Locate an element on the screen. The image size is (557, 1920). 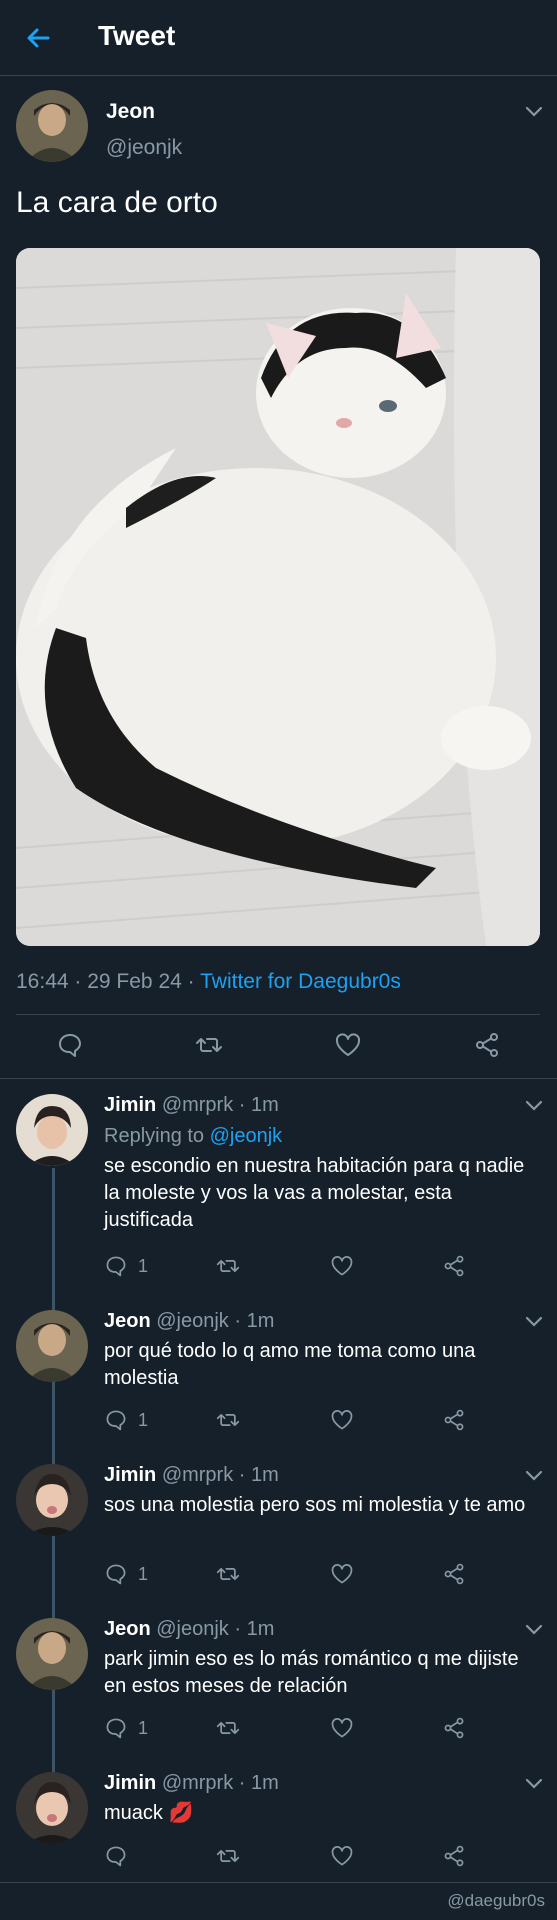
reply-text: muack 💋 is located at coordinates (149, 1813).